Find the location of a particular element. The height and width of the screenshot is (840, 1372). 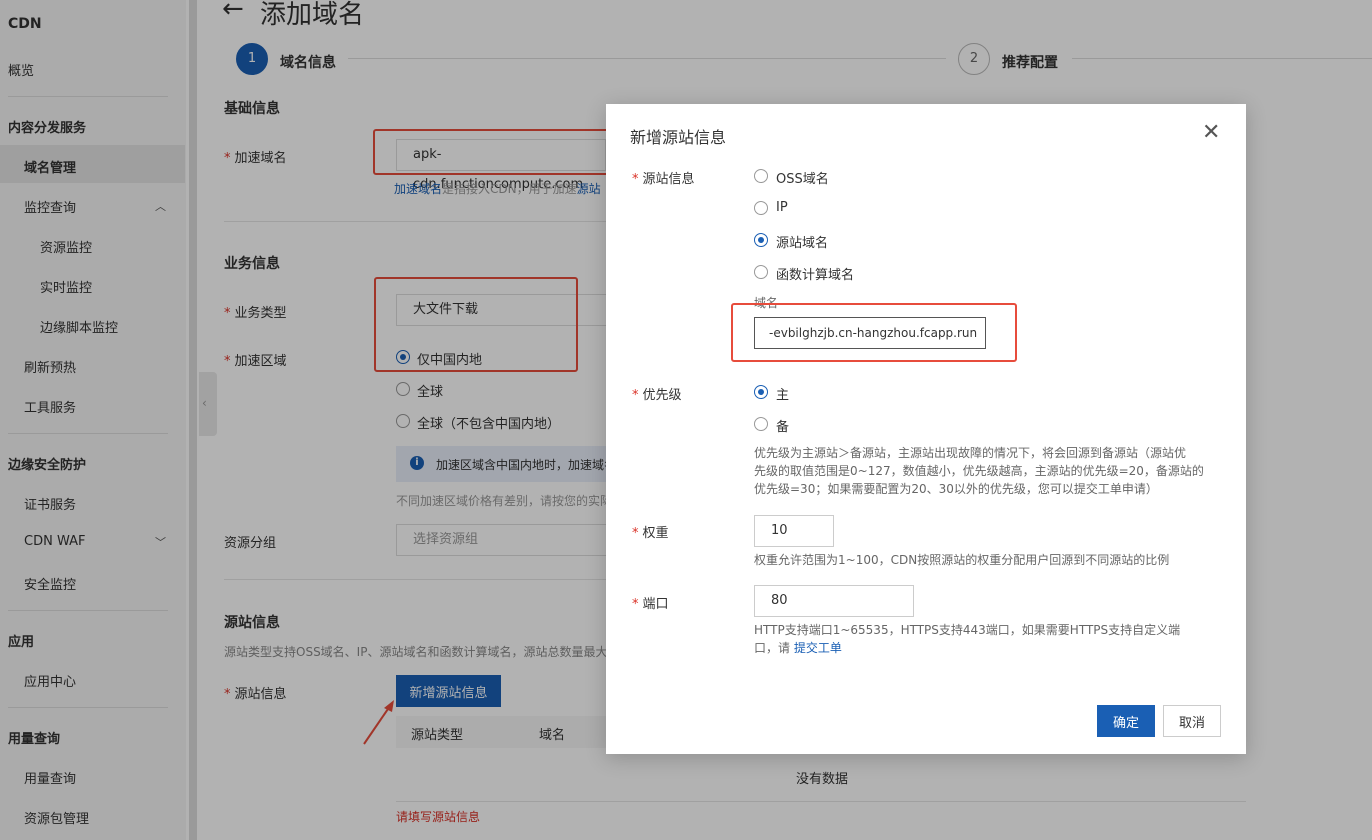

origin-radio-ip is located at coordinates (761, 208).